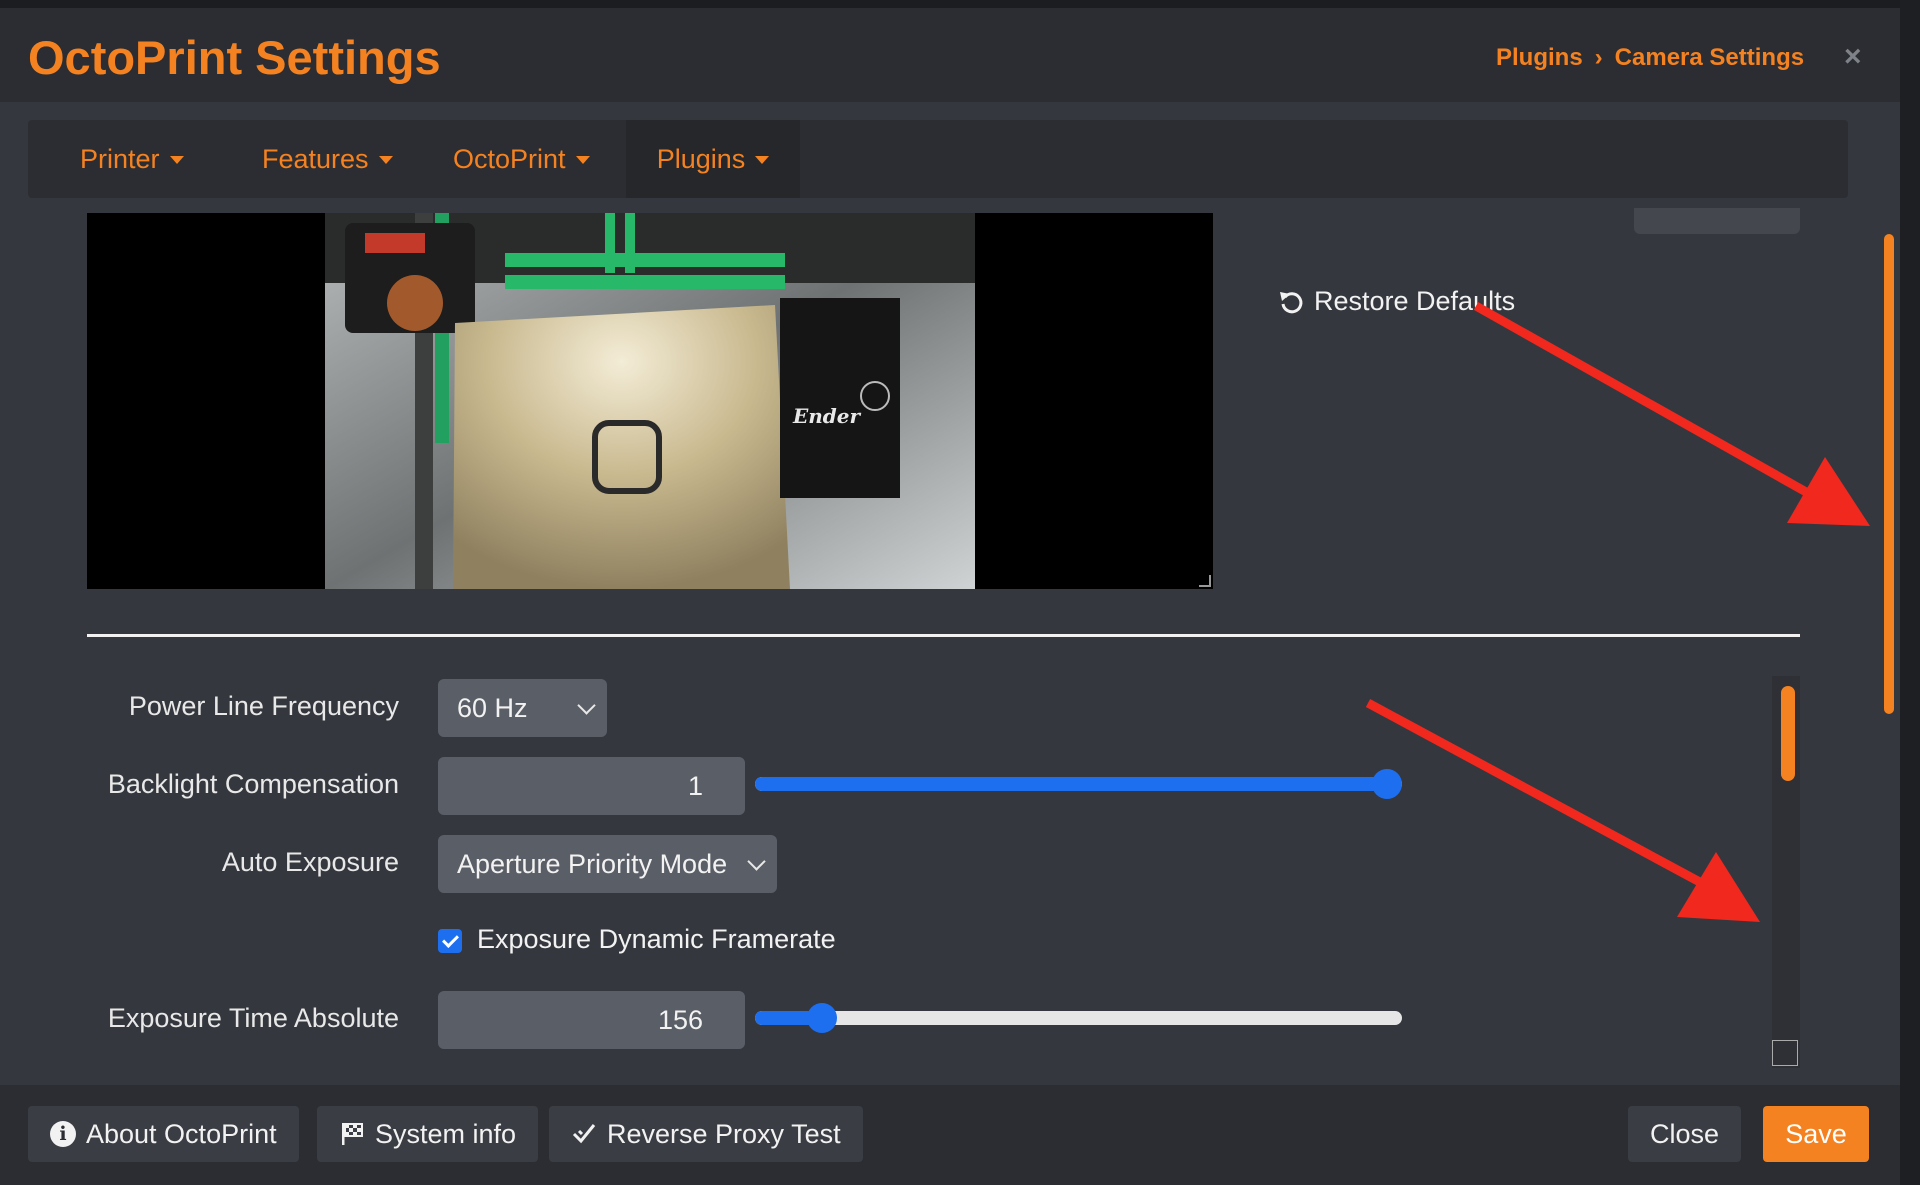 The width and height of the screenshot is (1920, 1185). Describe the element at coordinates (492, 707) in the screenshot. I see `power-line-frequency-value: 60 Hz` at that location.